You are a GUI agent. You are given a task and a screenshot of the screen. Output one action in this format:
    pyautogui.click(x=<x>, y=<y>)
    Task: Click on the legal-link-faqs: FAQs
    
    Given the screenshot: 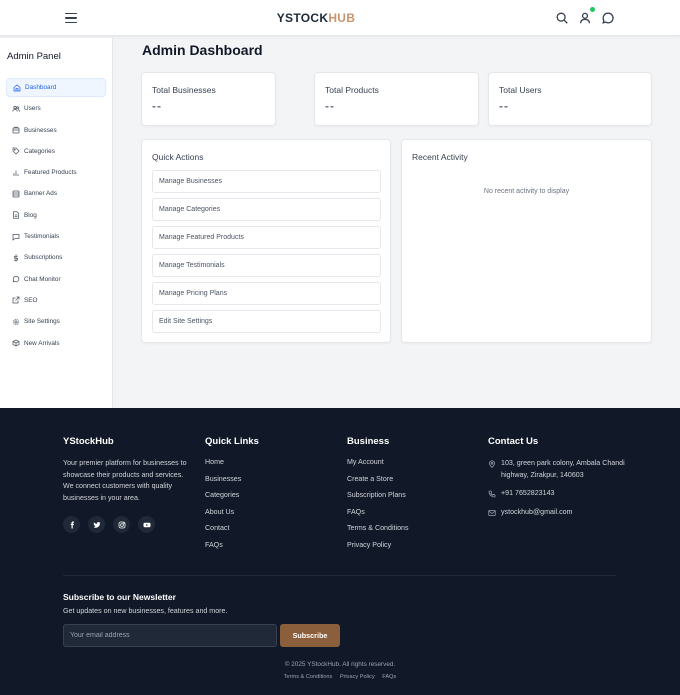 What is the action you would take?
    pyautogui.click(x=389, y=677)
    